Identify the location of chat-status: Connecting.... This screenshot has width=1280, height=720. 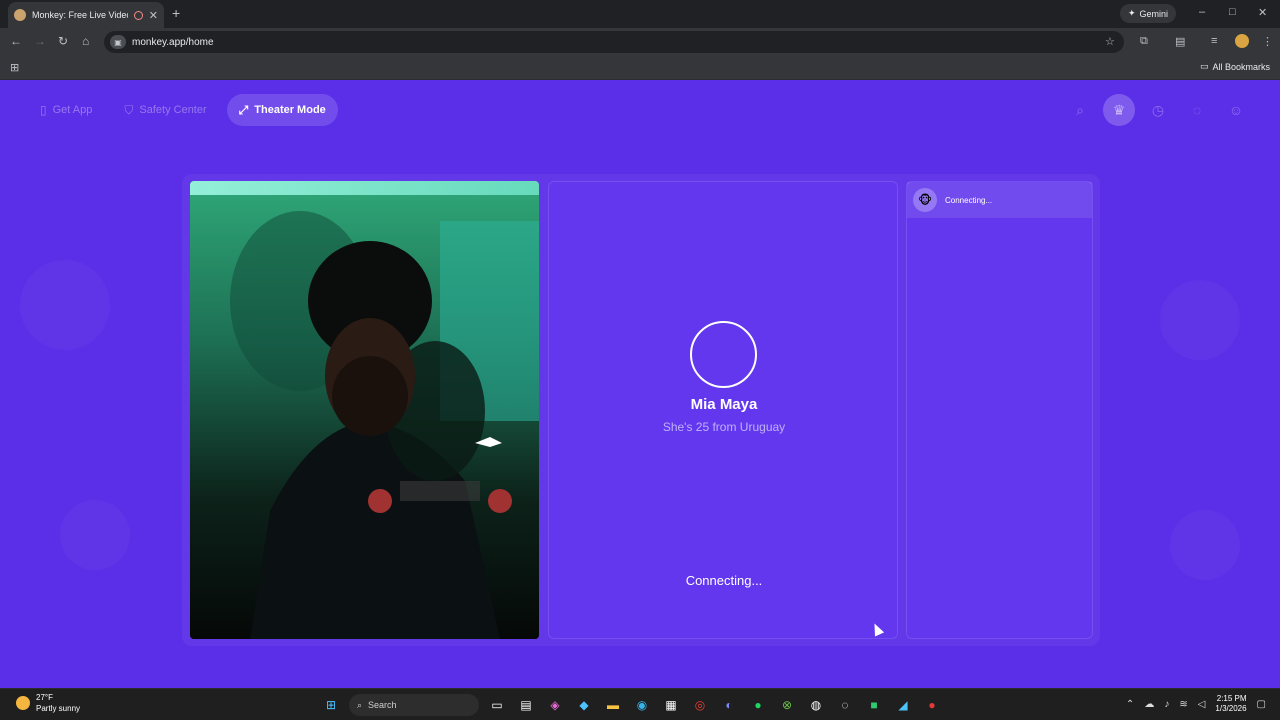
(969, 200).